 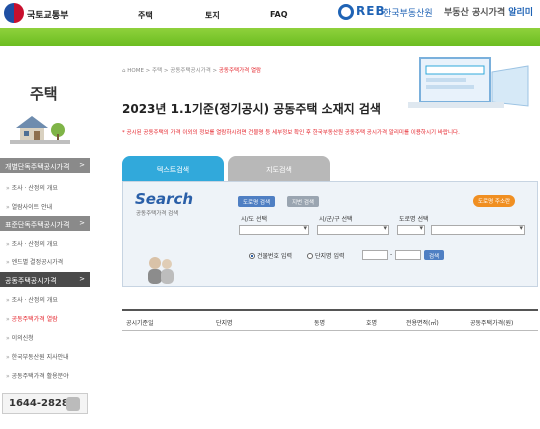 I want to click on radio-unchecked-icon, so click(x=310, y=256).